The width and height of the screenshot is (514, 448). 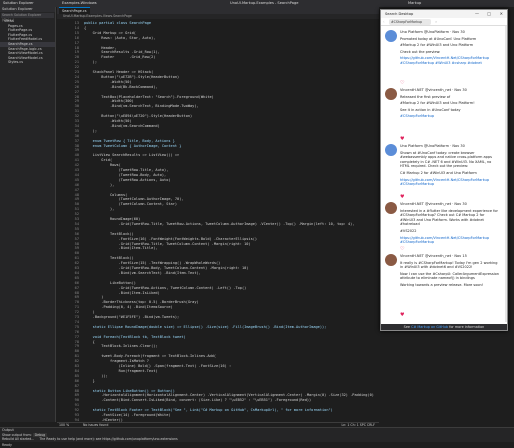 I want to click on code-line: .Bind(vm.SearchText) .Bind(Item.Text),, so click(x=142, y=272).